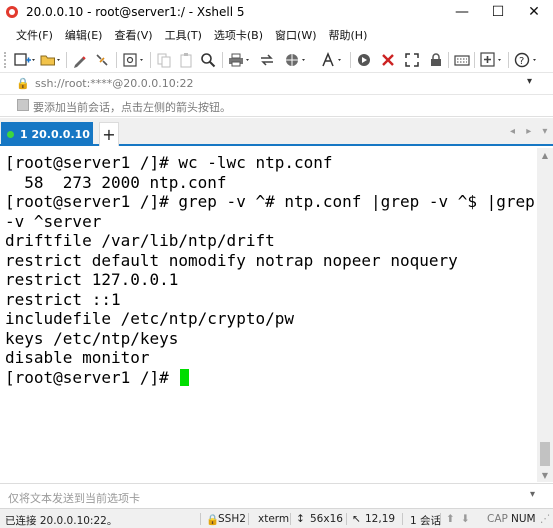  What do you see at coordinates (53, 221) in the screenshot?
I see `terminal-line: -v ^server` at bounding box center [53, 221].